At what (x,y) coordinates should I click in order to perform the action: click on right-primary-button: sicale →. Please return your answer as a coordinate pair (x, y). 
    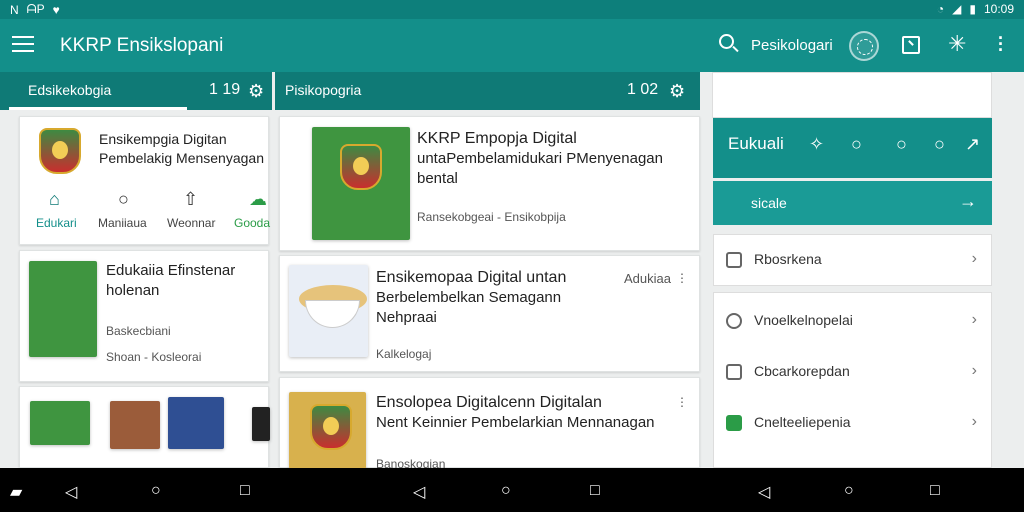
    Looking at the image, I should click on (852, 203).